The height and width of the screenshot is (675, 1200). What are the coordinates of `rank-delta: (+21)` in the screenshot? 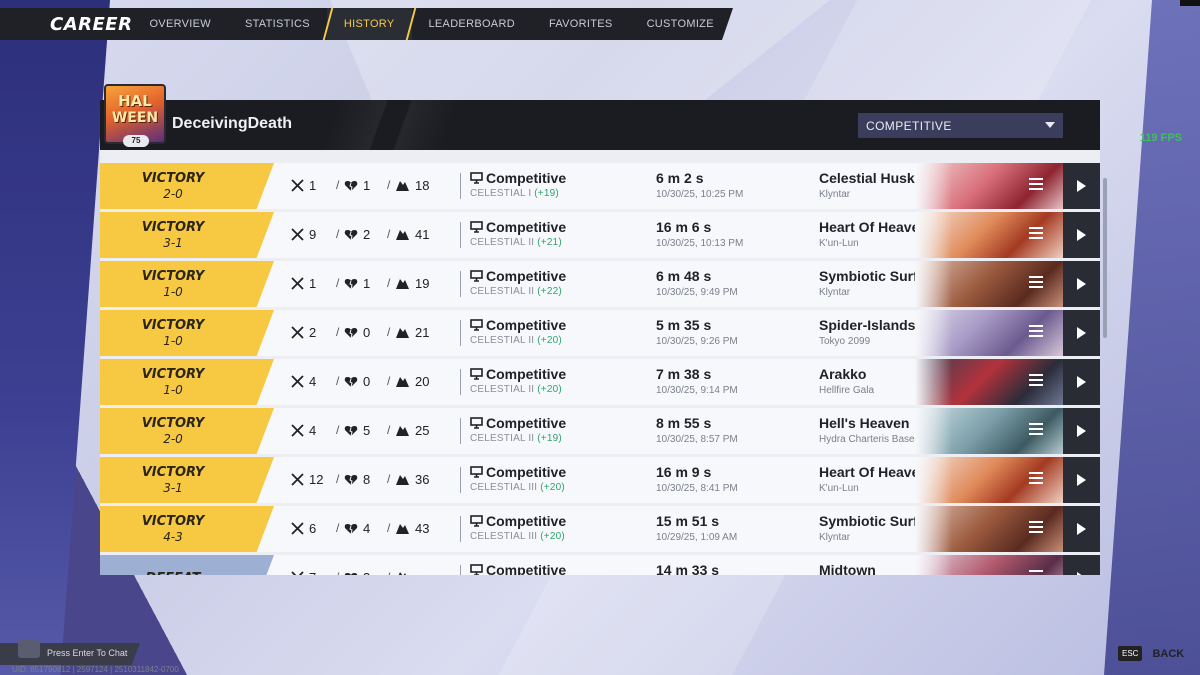 It's located at (549, 242).